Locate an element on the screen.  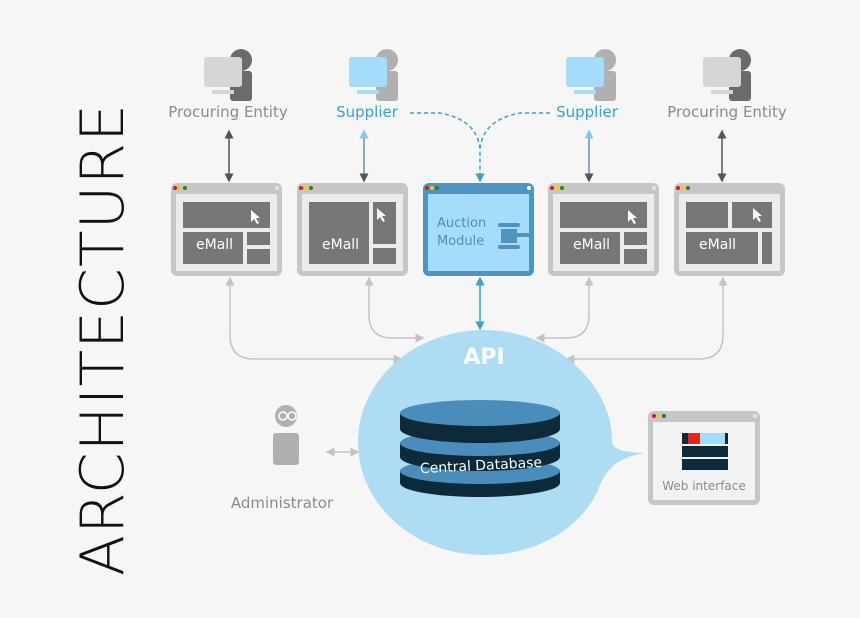
administrator-icon is located at coordinates (286, 435).